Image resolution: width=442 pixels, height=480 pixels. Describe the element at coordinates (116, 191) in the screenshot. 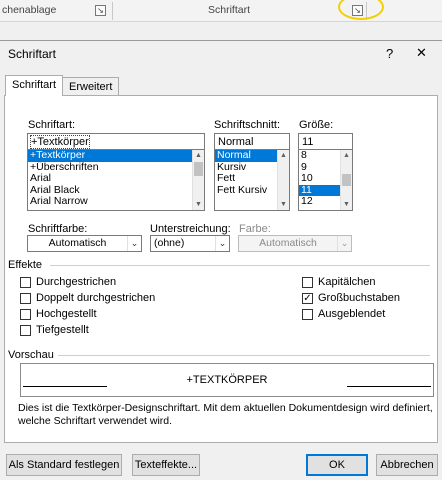

I see `font-list-item: Arial Black` at that location.